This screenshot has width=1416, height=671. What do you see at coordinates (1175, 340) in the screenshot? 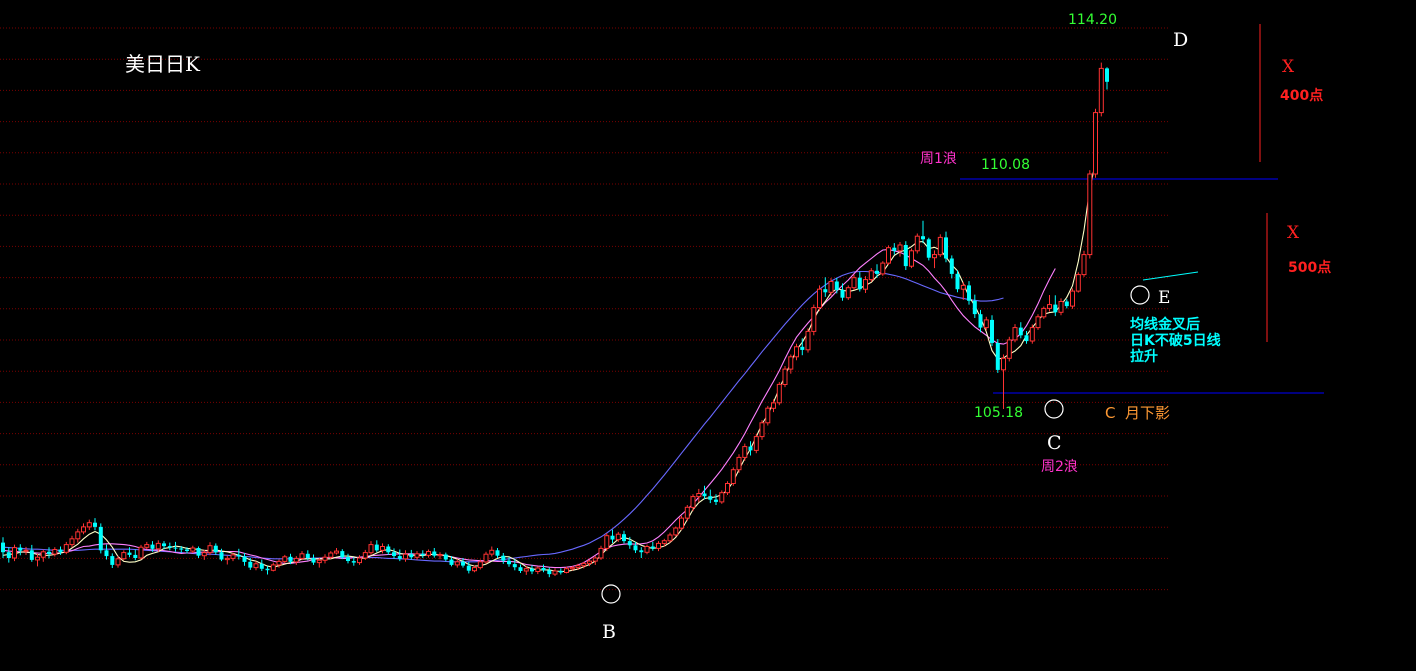
I see `note-line-2: 日K不破5日线` at bounding box center [1175, 340].